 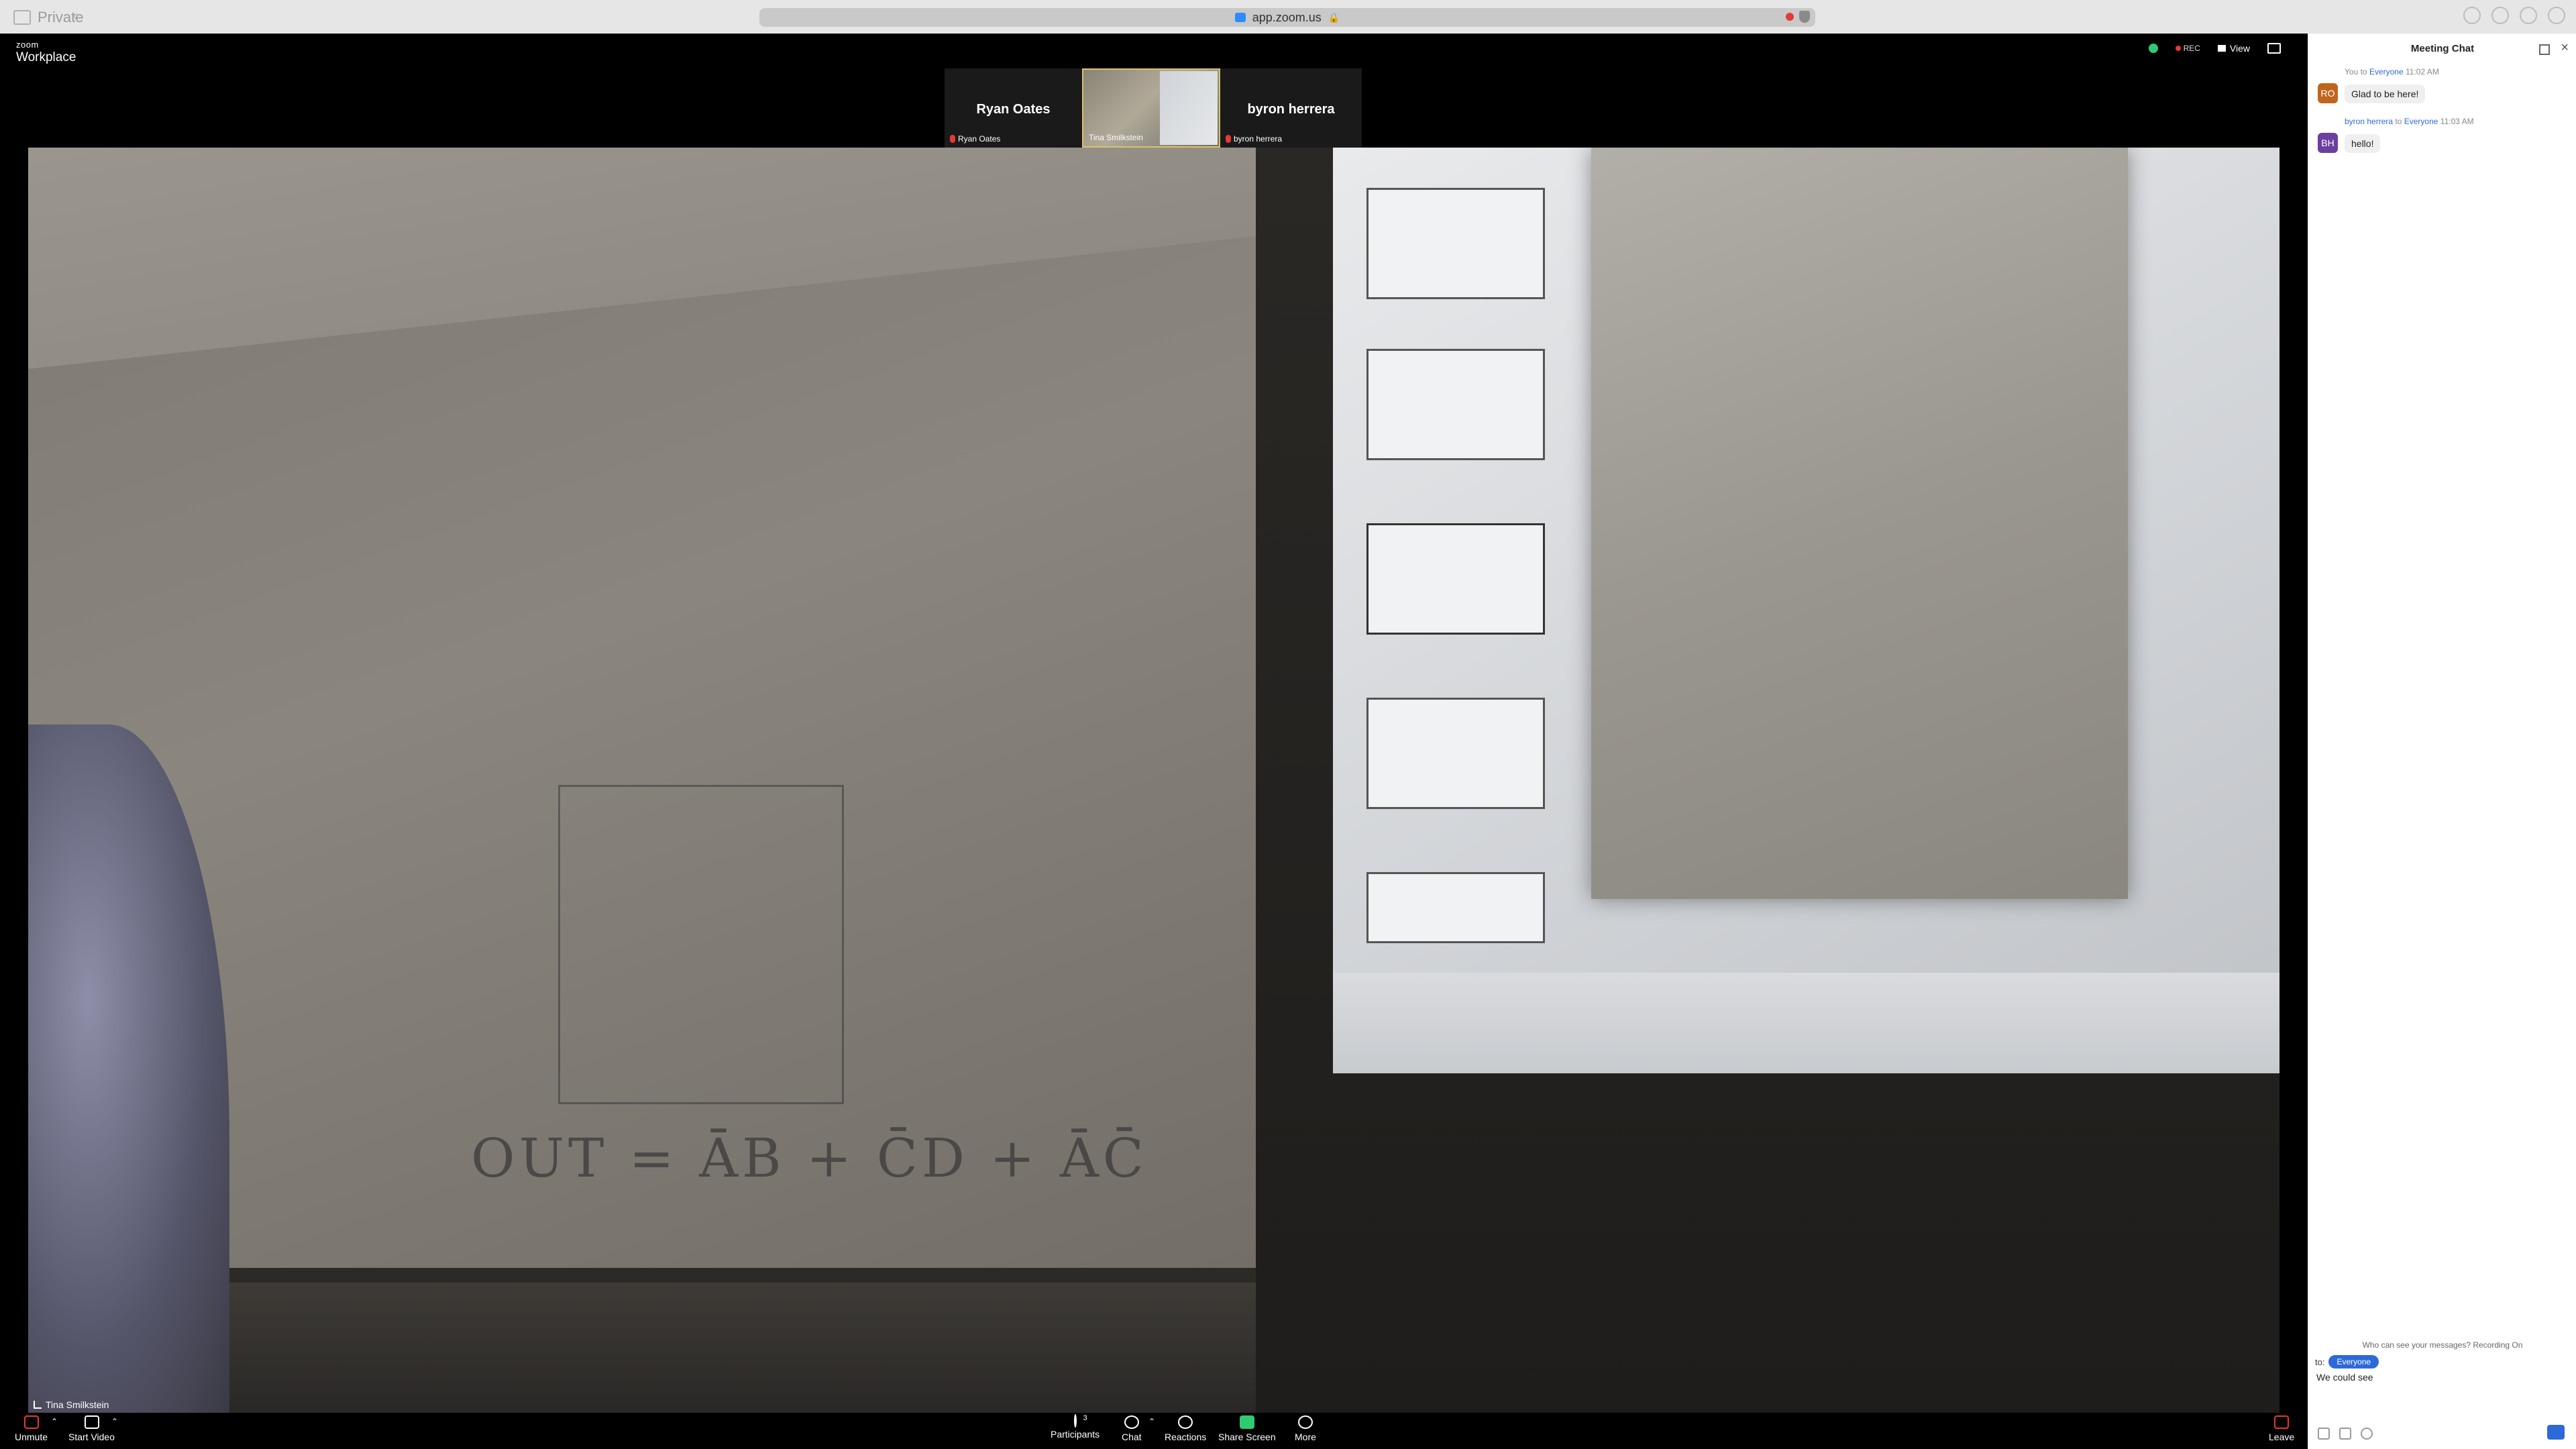 I want to click on heart-icon, so click(x=1185, y=1422).